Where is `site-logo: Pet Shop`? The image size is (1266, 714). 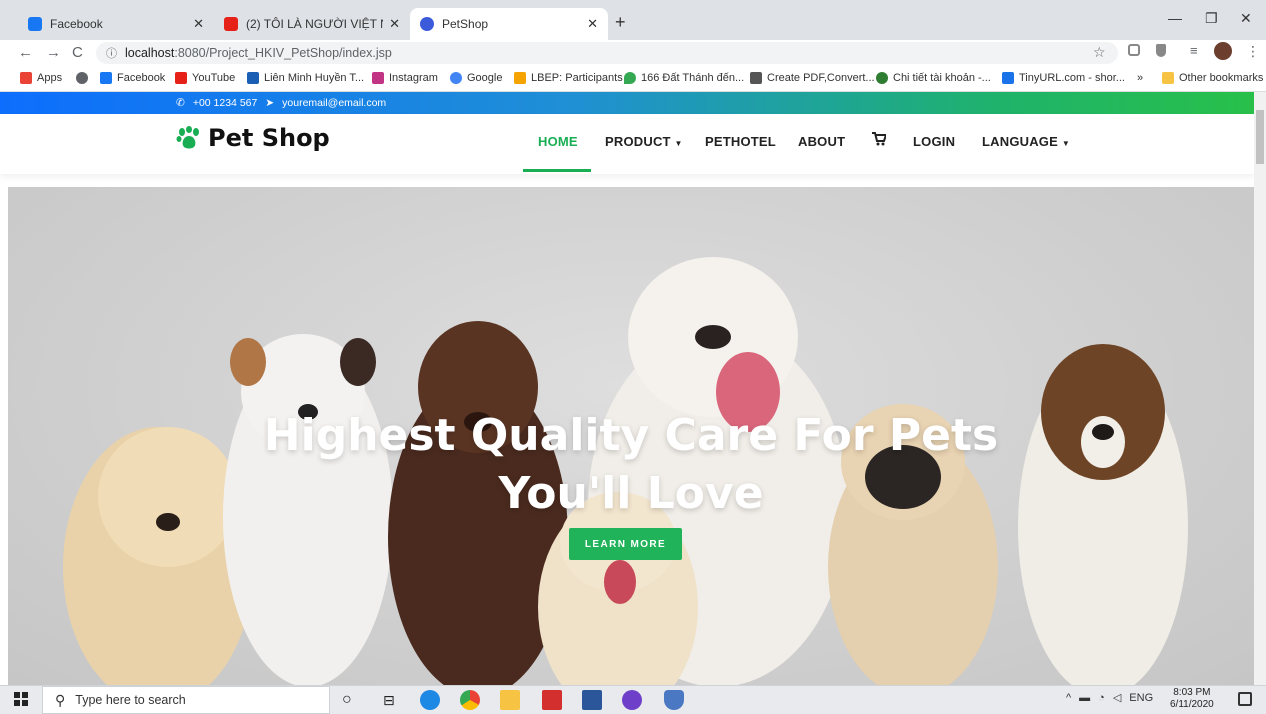
site-logo: Pet Shop is located at coordinates (253, 138).